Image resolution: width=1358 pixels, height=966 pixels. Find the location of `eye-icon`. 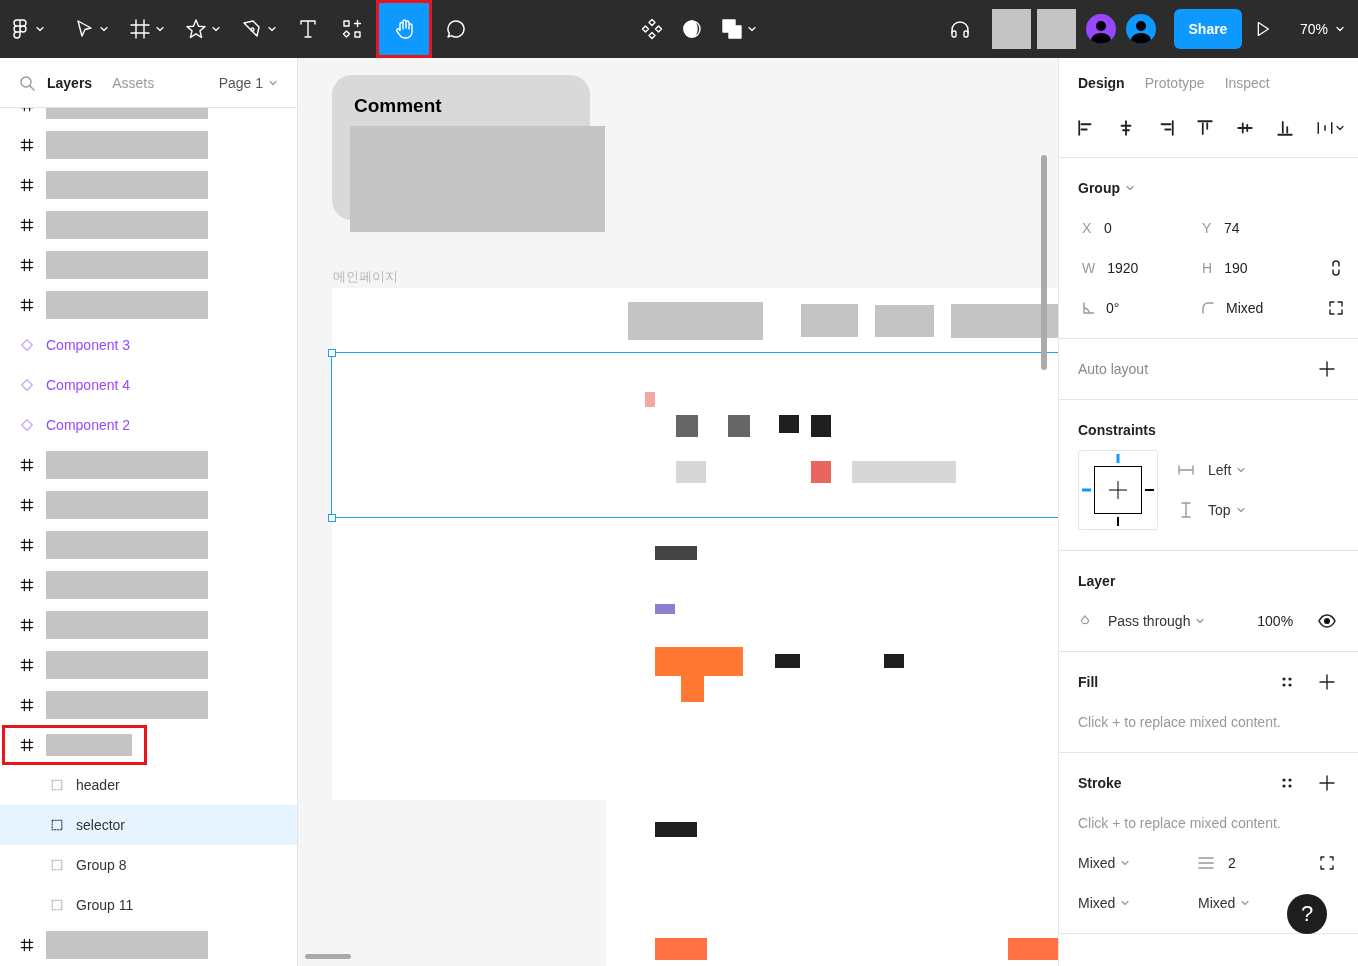

eye-icon is located at coordinates (1327, 621).